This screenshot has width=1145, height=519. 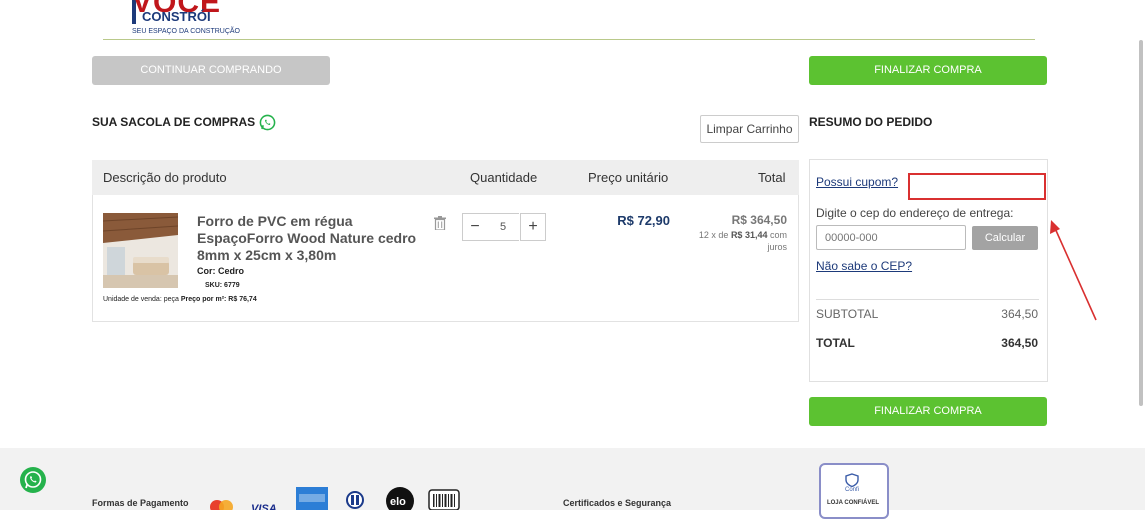 I want to click on page-scrollbar, so click(x=1141, y=223).